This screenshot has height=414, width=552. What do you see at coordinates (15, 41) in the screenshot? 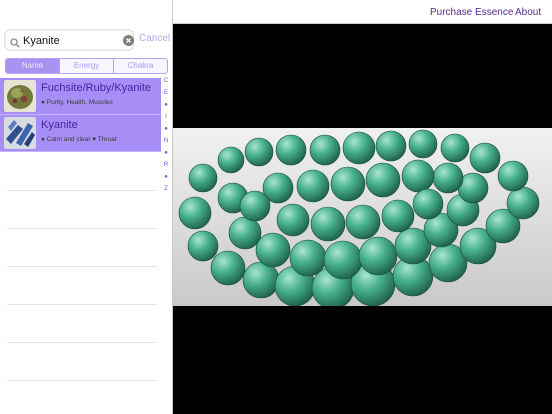
I see `search-icon` at bounding box center [15, 41].